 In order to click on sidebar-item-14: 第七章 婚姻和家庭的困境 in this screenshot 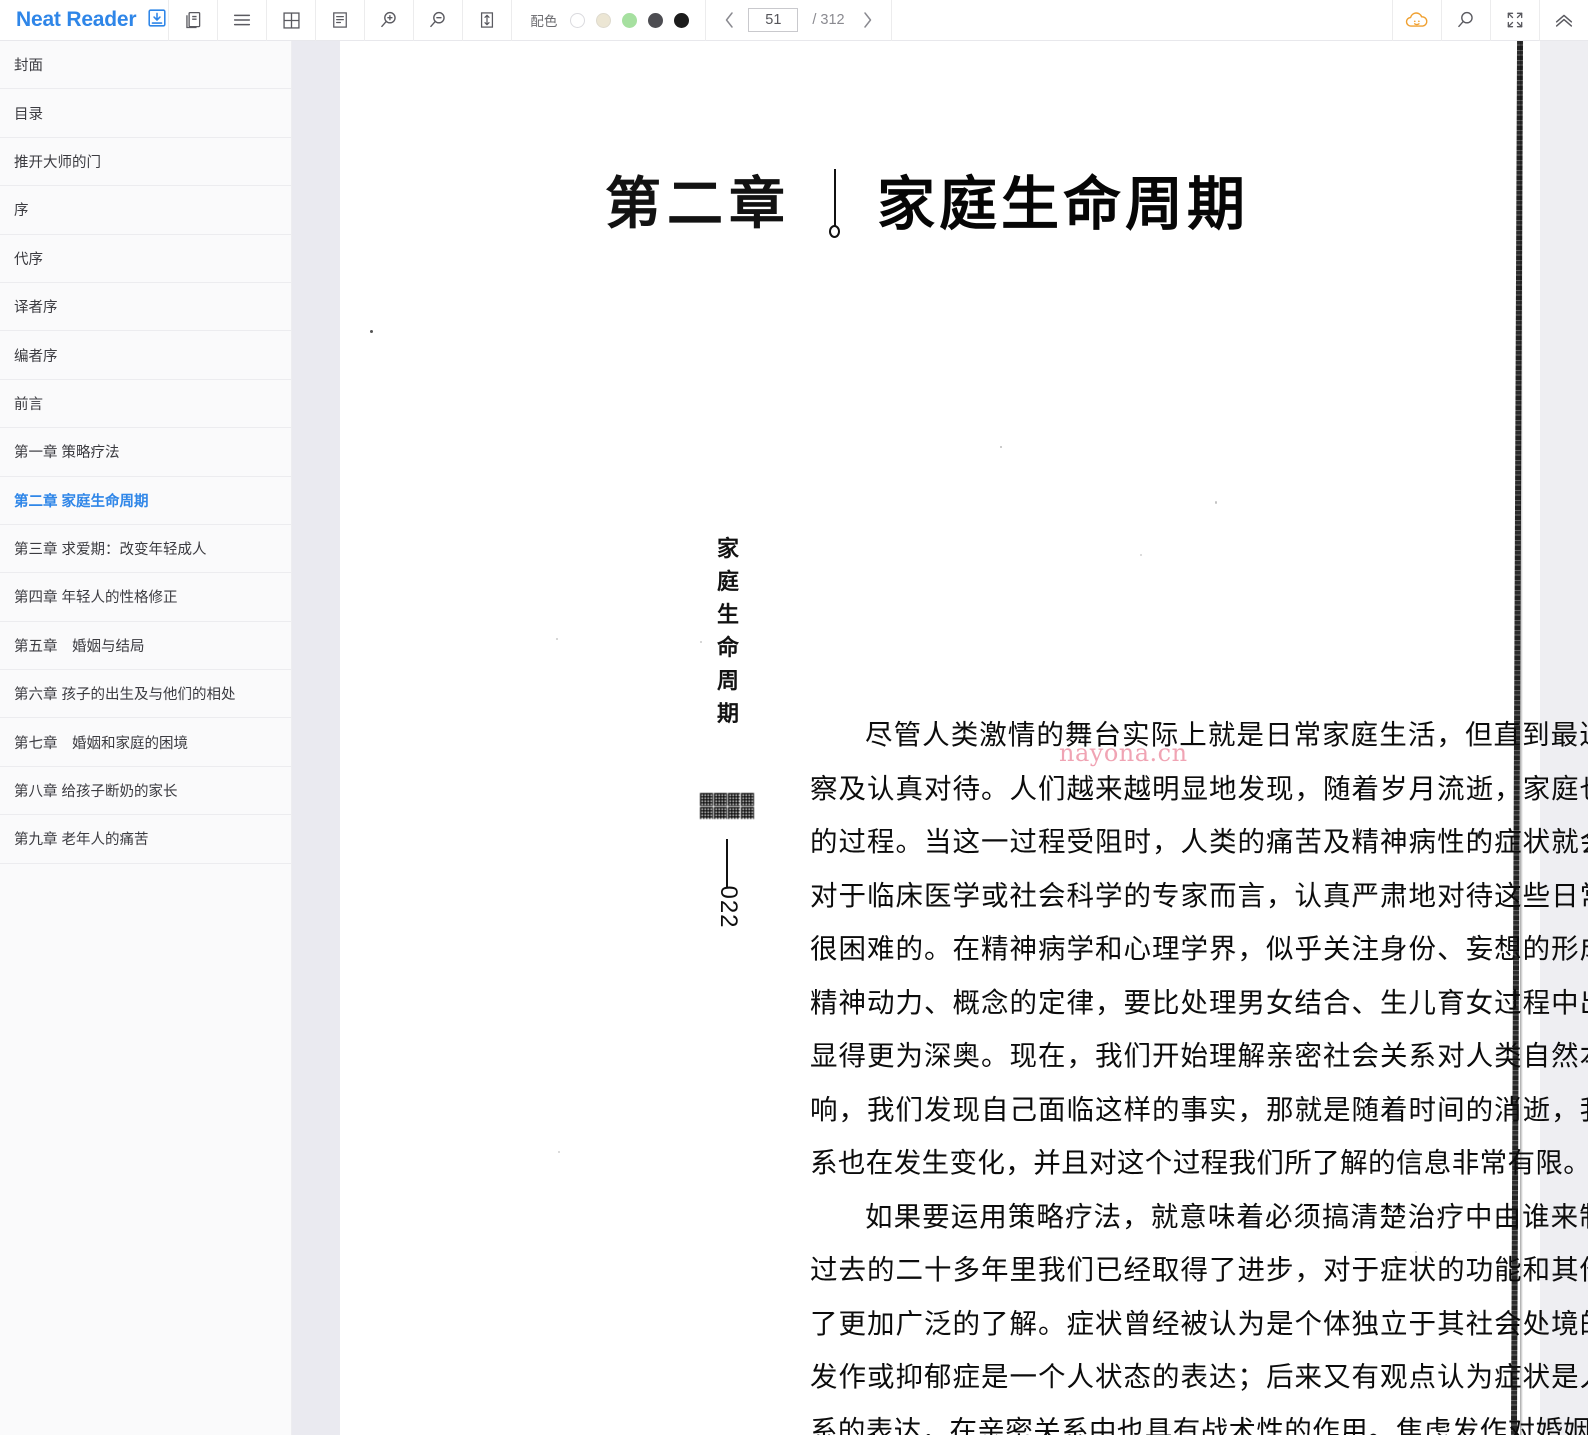, I will do `click(145, 742)`.